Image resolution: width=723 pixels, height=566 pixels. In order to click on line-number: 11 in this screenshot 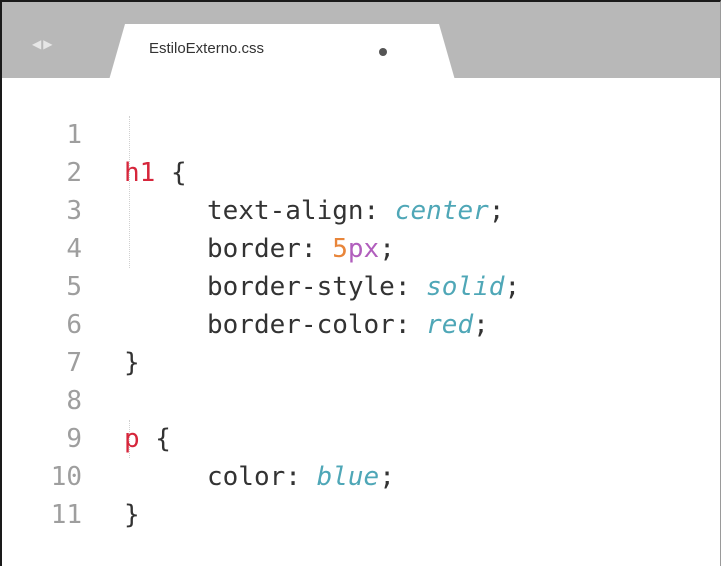, I will do `click(66, 515)`.